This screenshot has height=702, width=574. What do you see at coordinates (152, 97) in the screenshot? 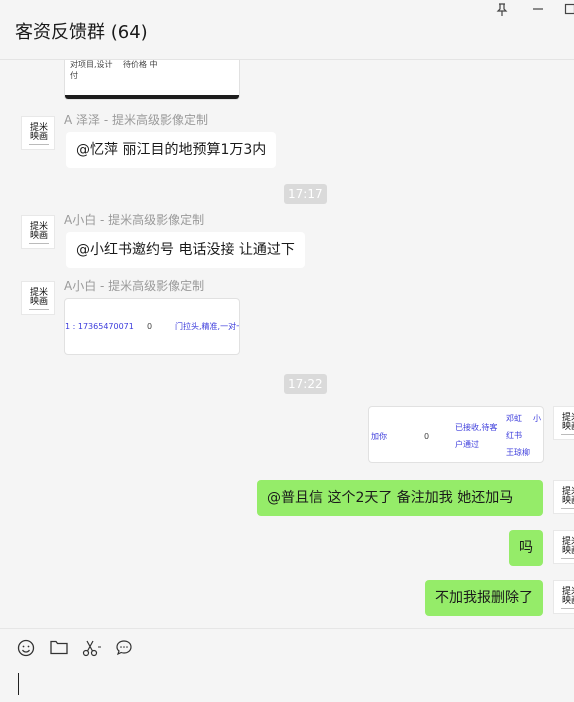
I see `card-divider` at bounding box center [152, 97].